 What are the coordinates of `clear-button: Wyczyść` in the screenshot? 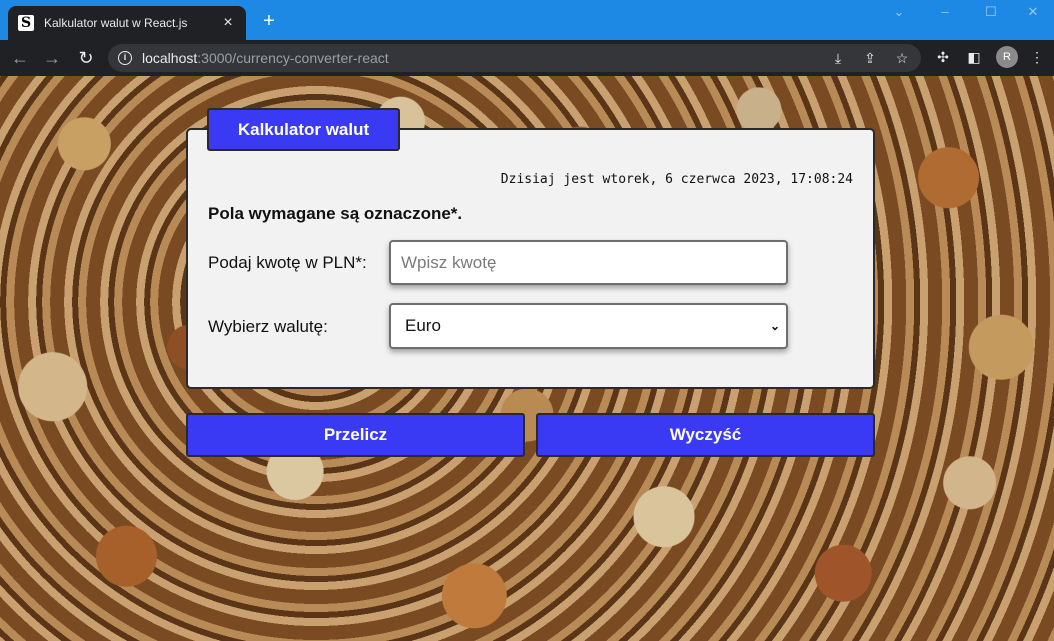 It's located at (705, 435).